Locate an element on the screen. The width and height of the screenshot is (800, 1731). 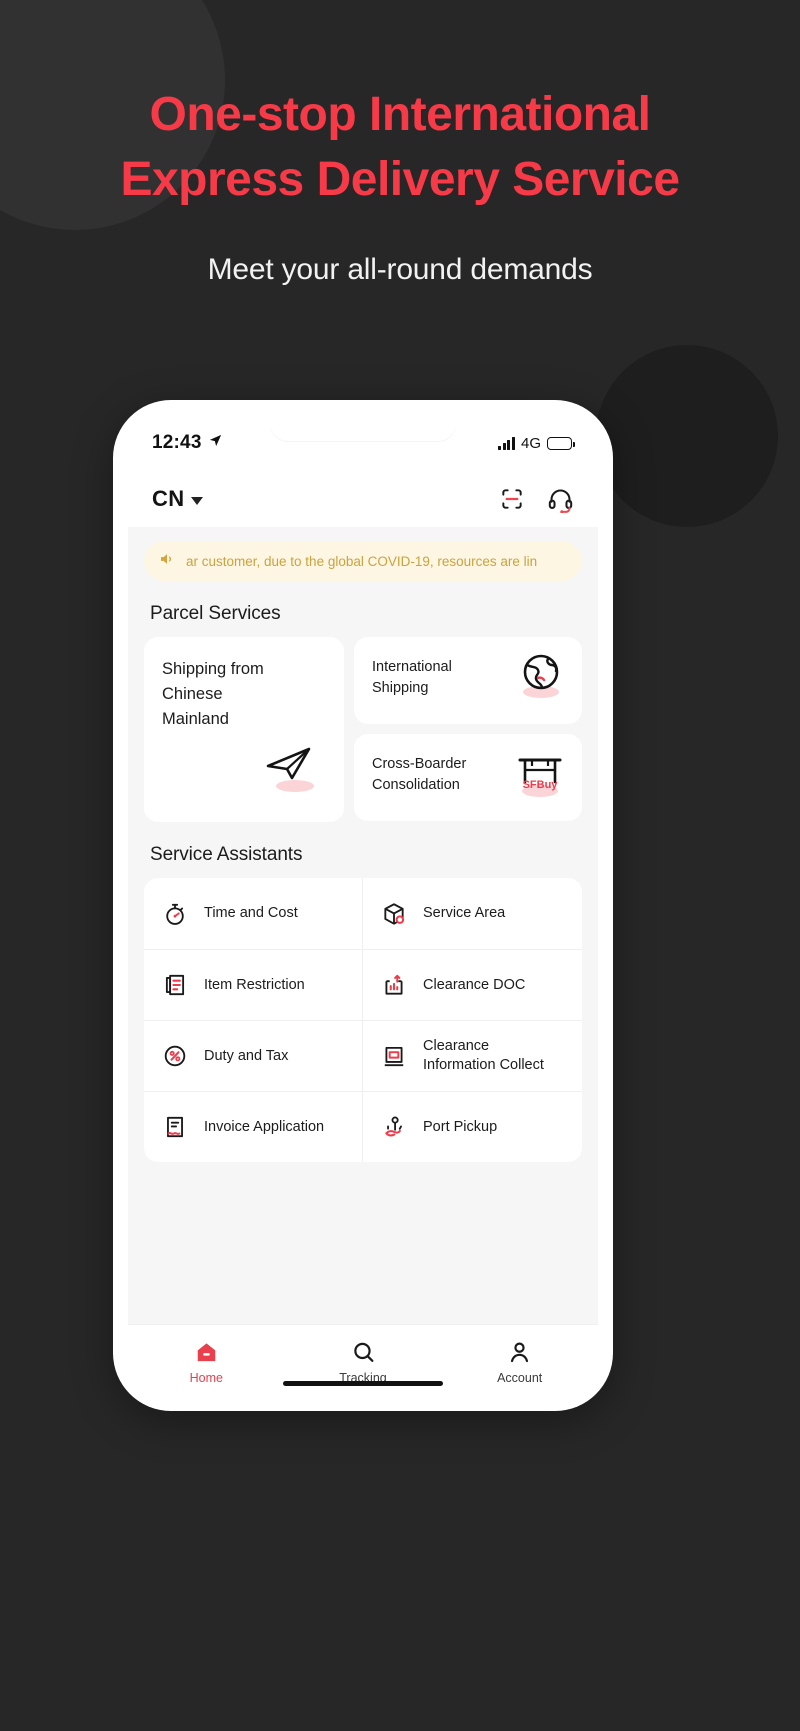
card-title: Shipping from Chinese Mainland is located at coordinates (213, 694).